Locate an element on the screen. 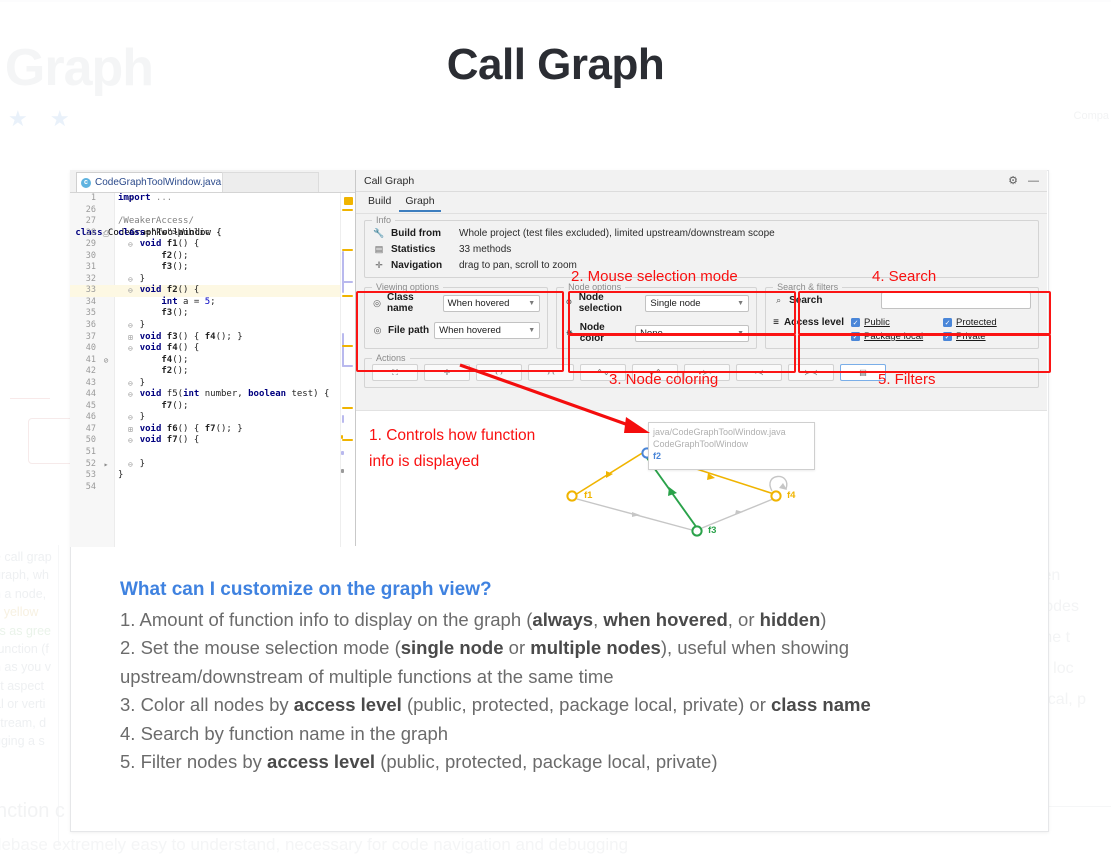  code-line: 30 f2(); is located at coordinates (212, 257).